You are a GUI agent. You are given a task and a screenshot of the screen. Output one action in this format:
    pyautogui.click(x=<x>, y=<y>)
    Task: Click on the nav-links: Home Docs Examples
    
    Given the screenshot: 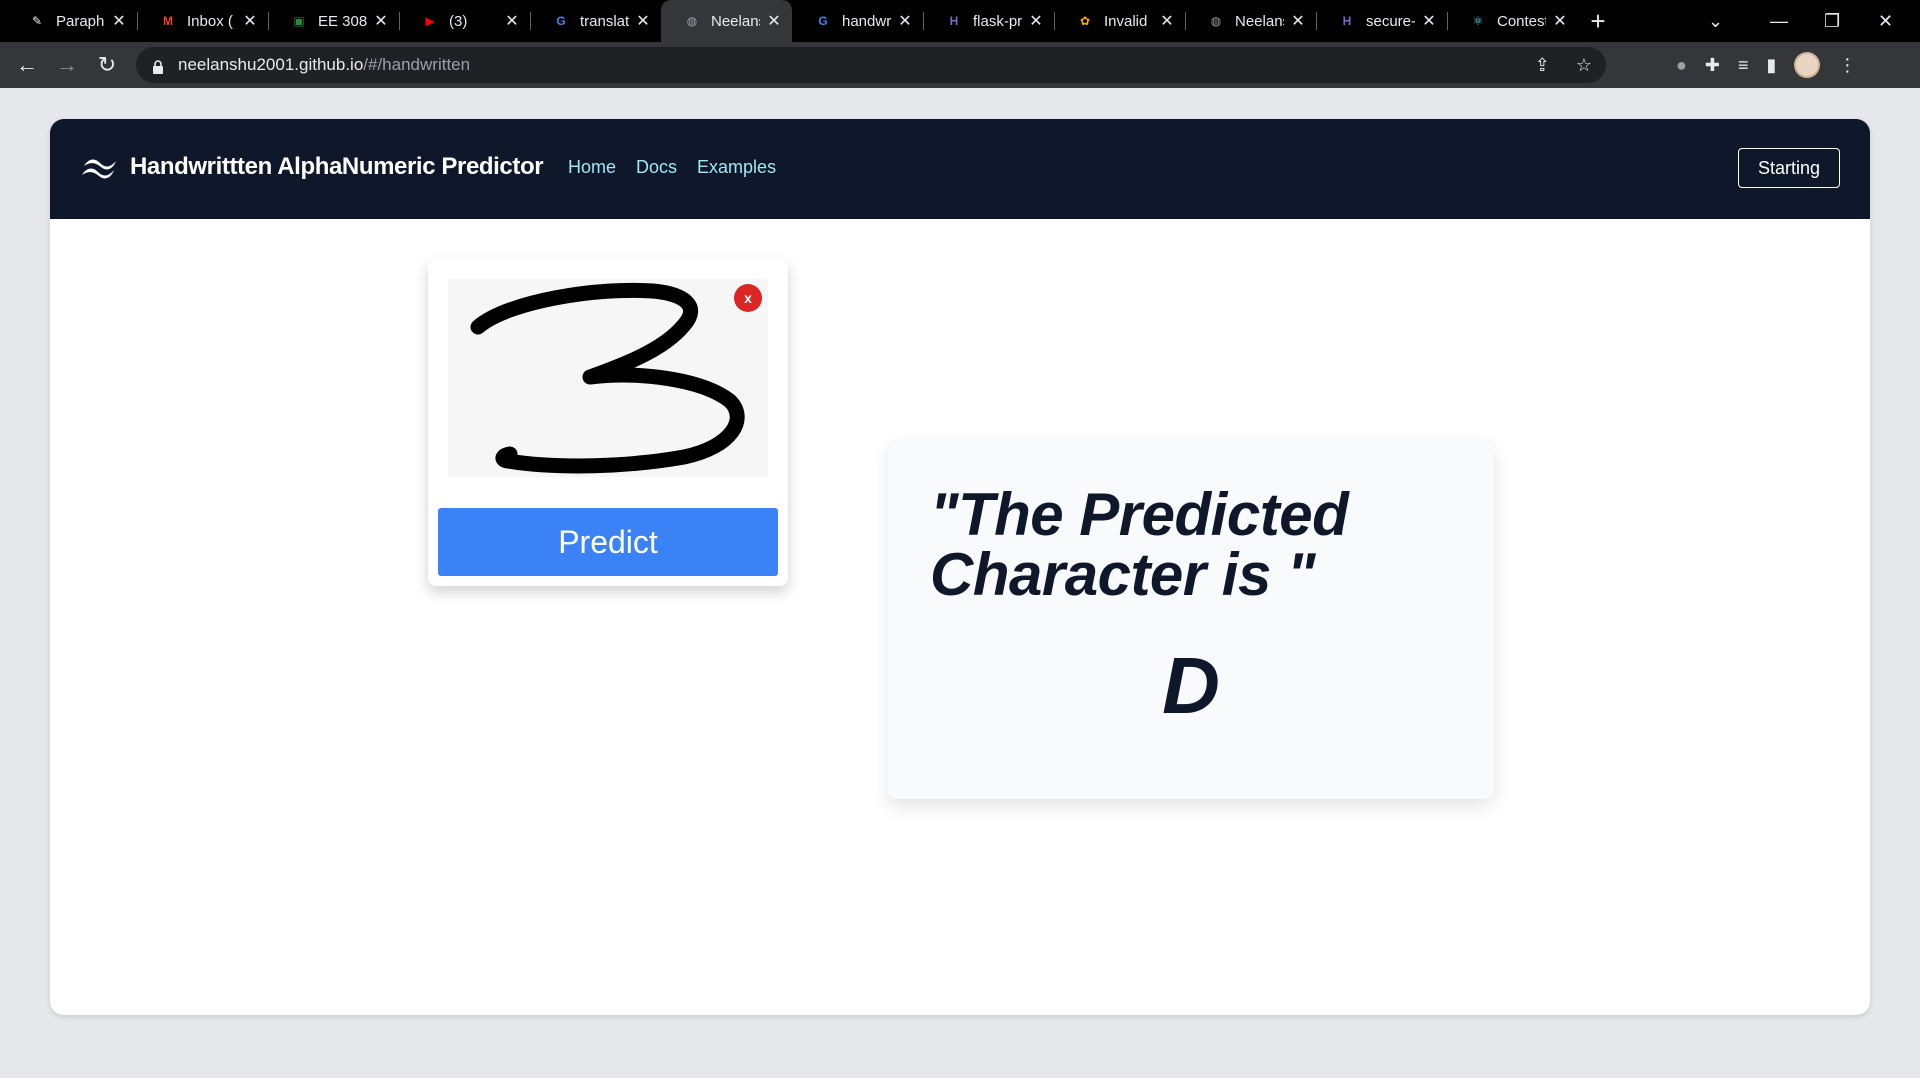 What is the action you would take?
    pyautogui.click(x=672, y=167)
    